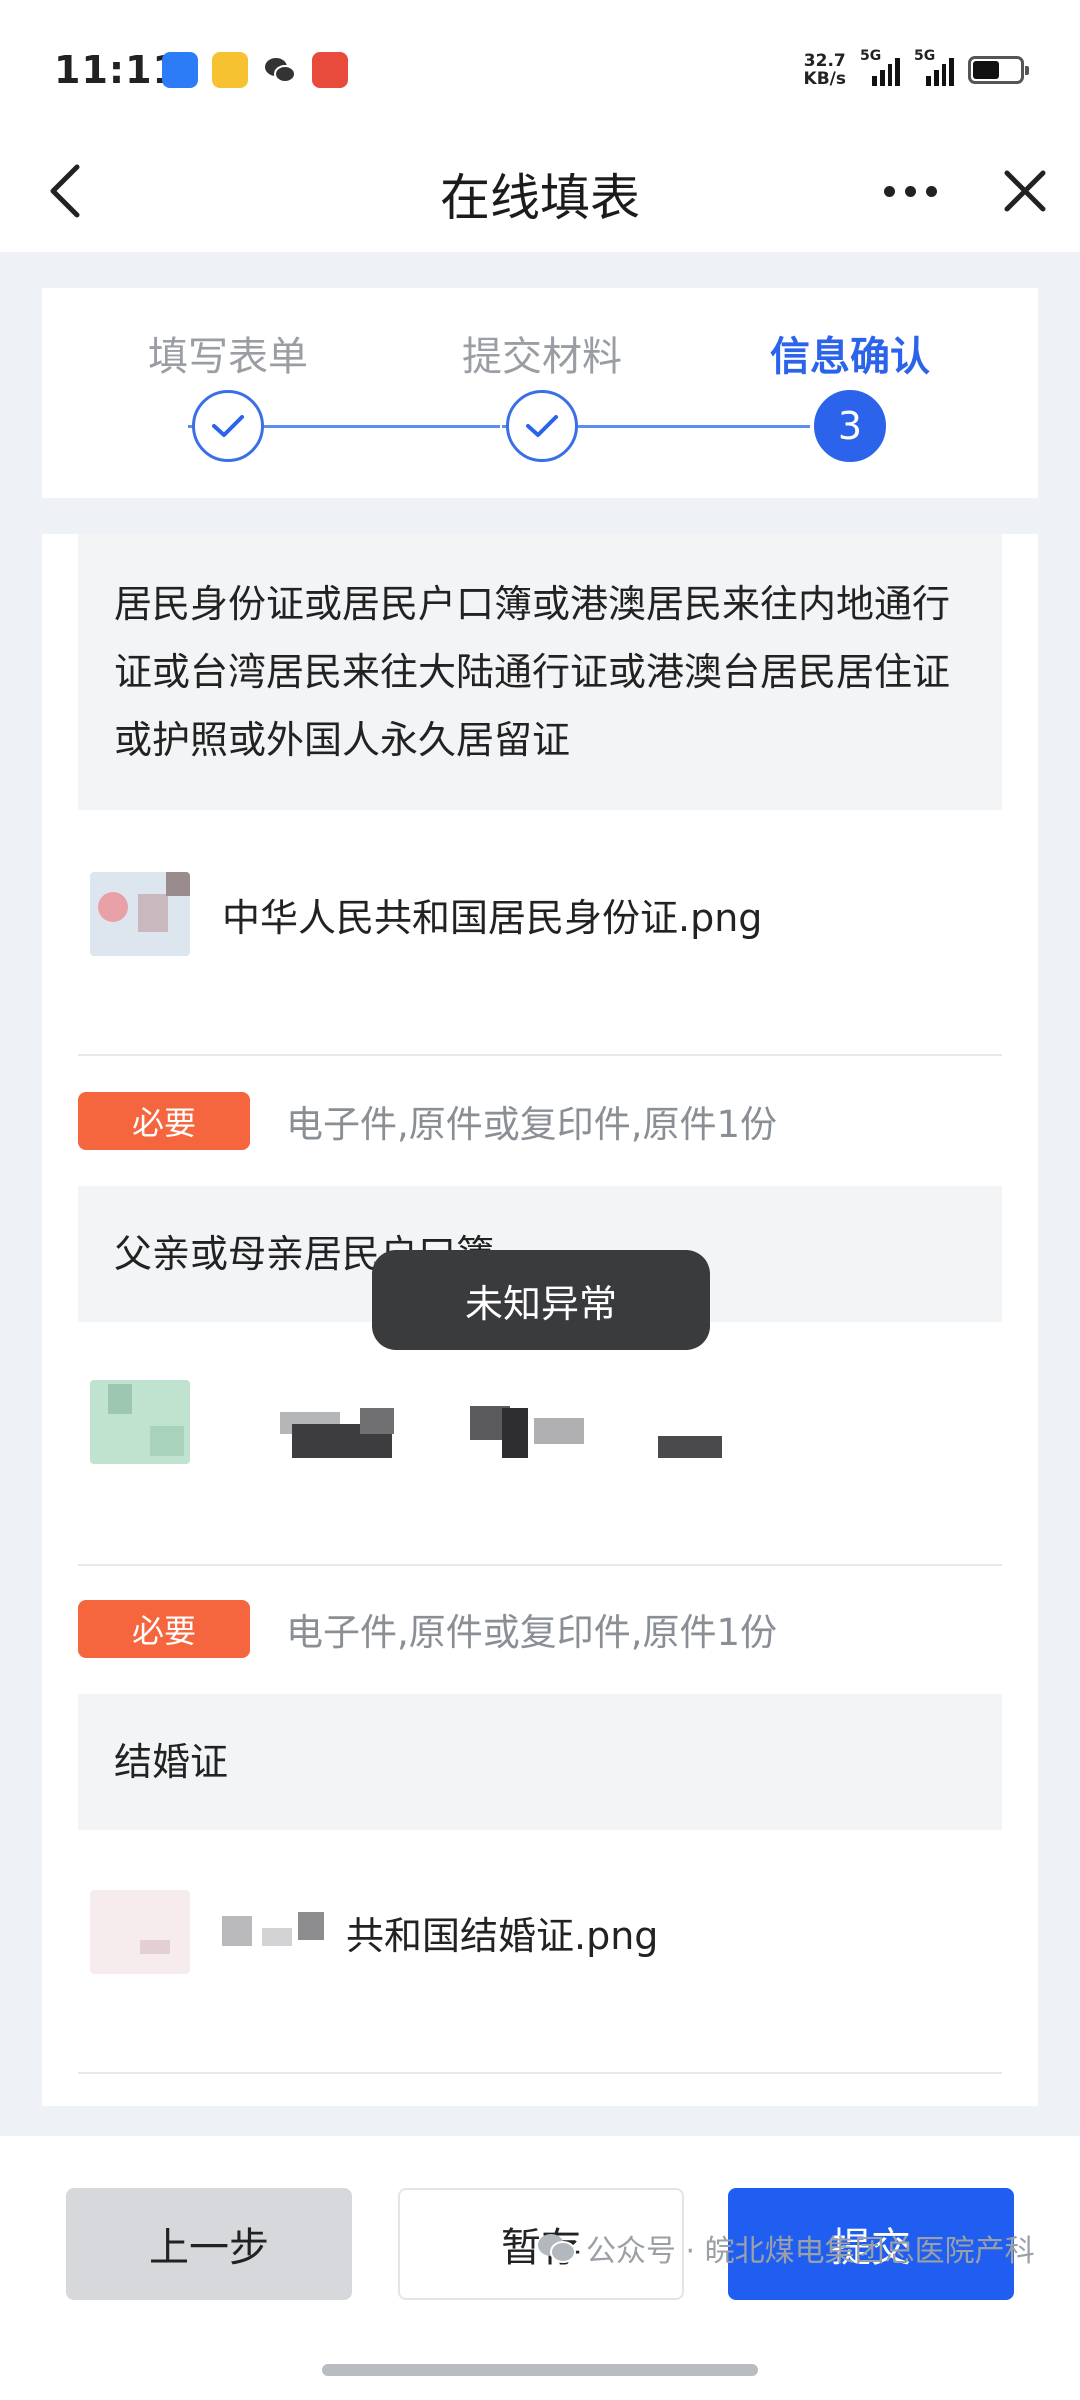  What do you see at coordinates (810, 2251) in the screenshot?
I see `watermark-text: 公众号 · 皖北煤电集团总医院产科` at bounding box center [810, 2251].